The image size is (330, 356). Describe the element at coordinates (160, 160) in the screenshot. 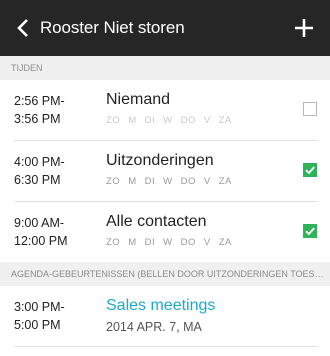

I see `schedule-label: Uitzonderingen` at that location.